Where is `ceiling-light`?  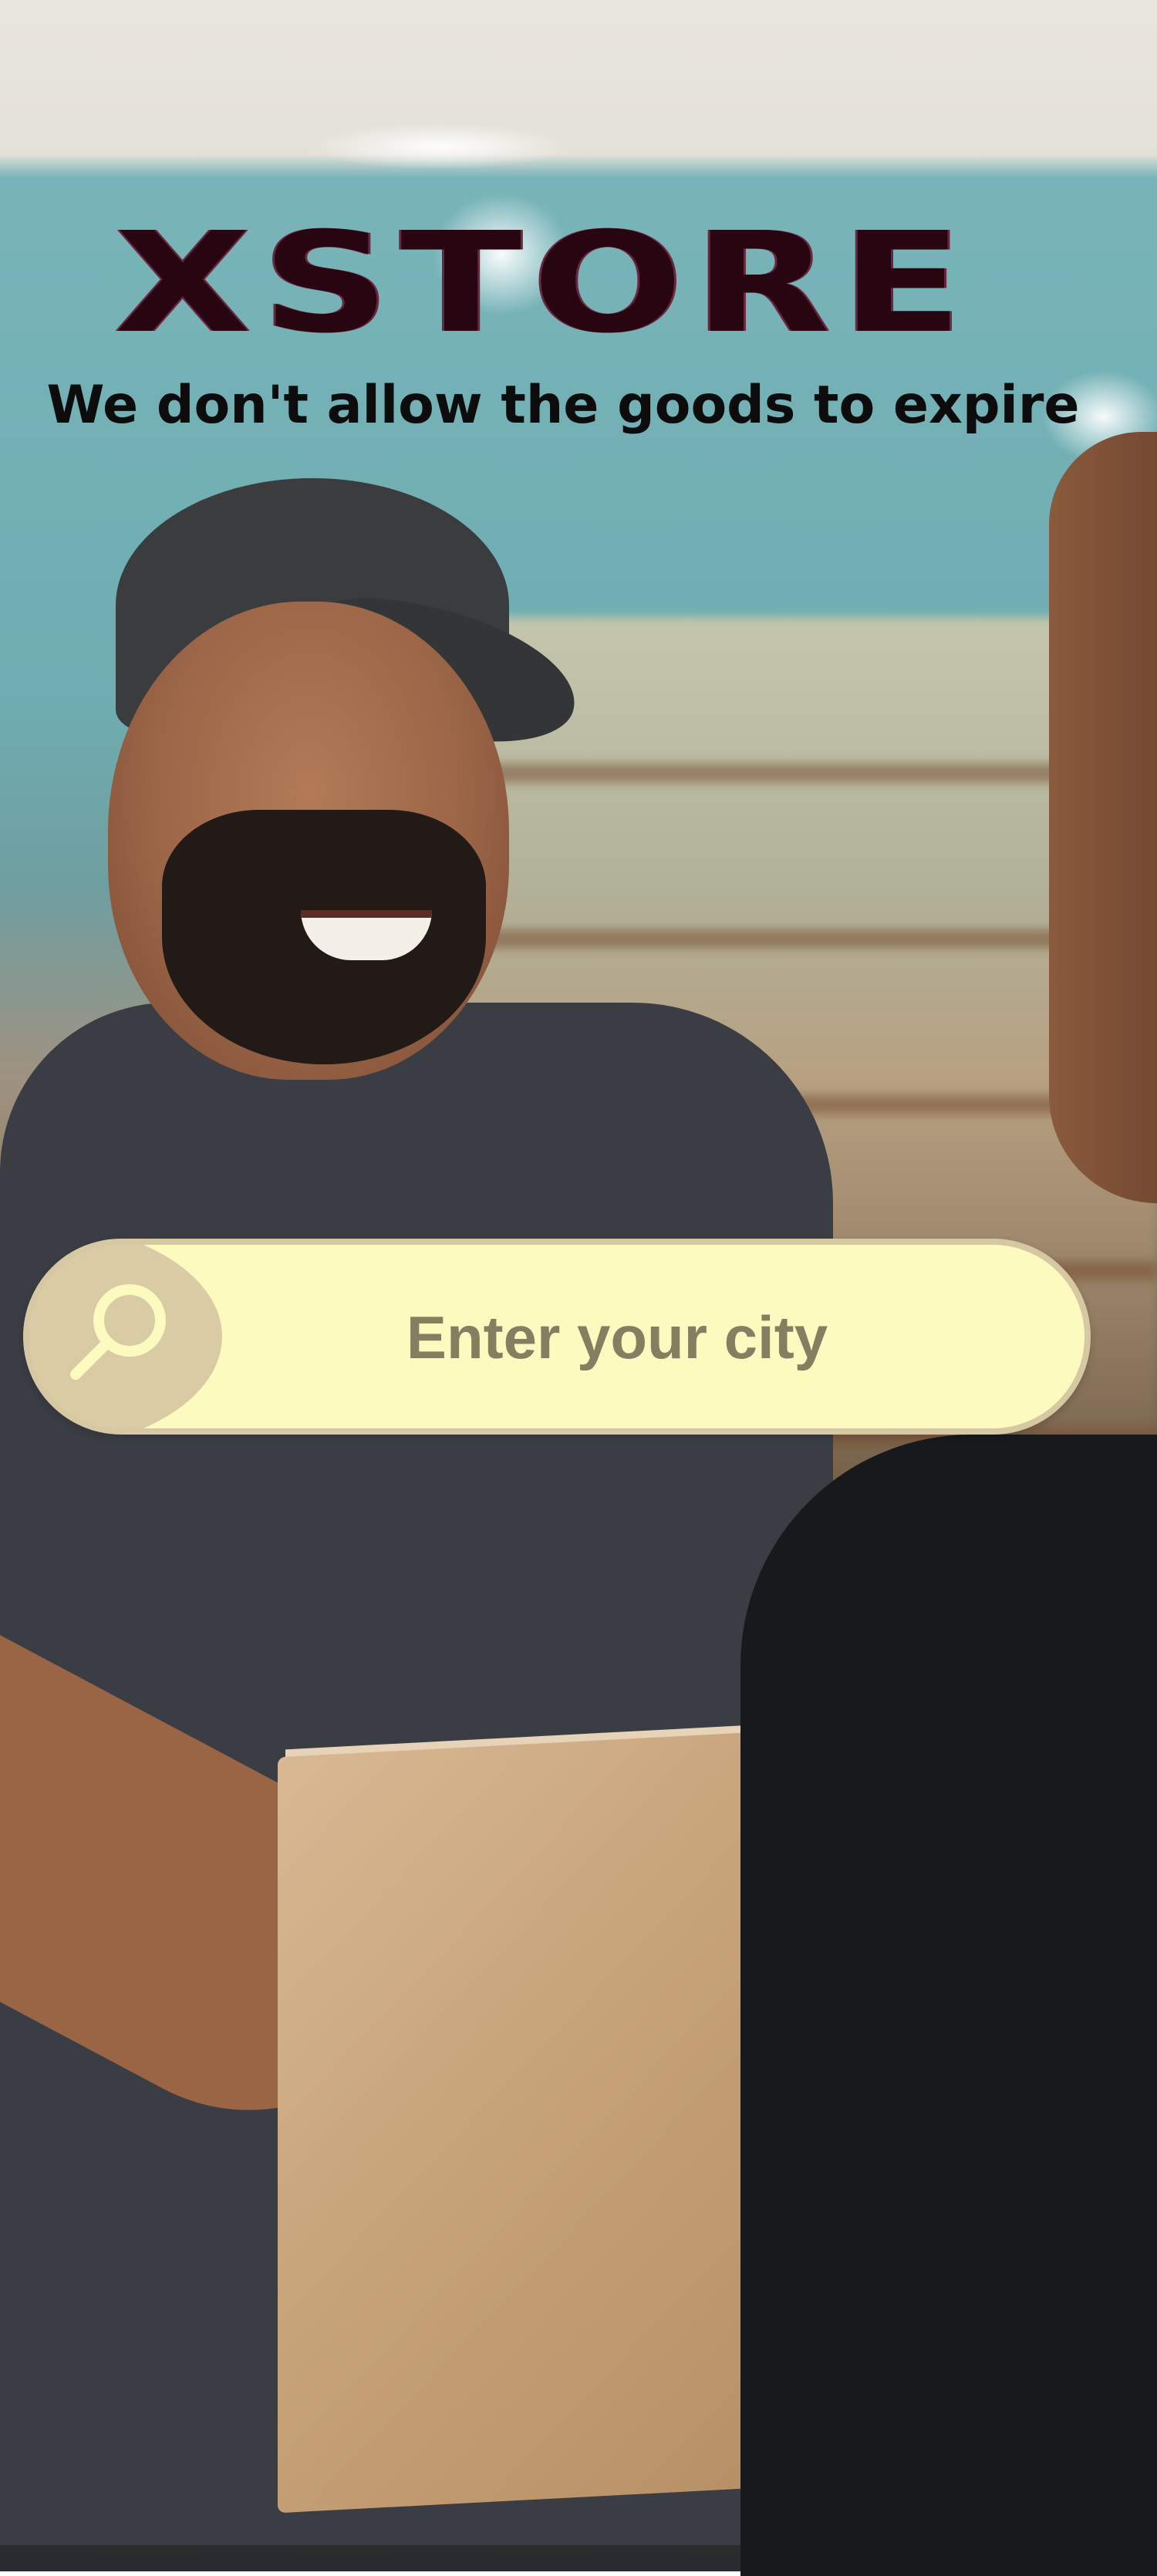 ceiling-light is located at coordinates (440, 146).